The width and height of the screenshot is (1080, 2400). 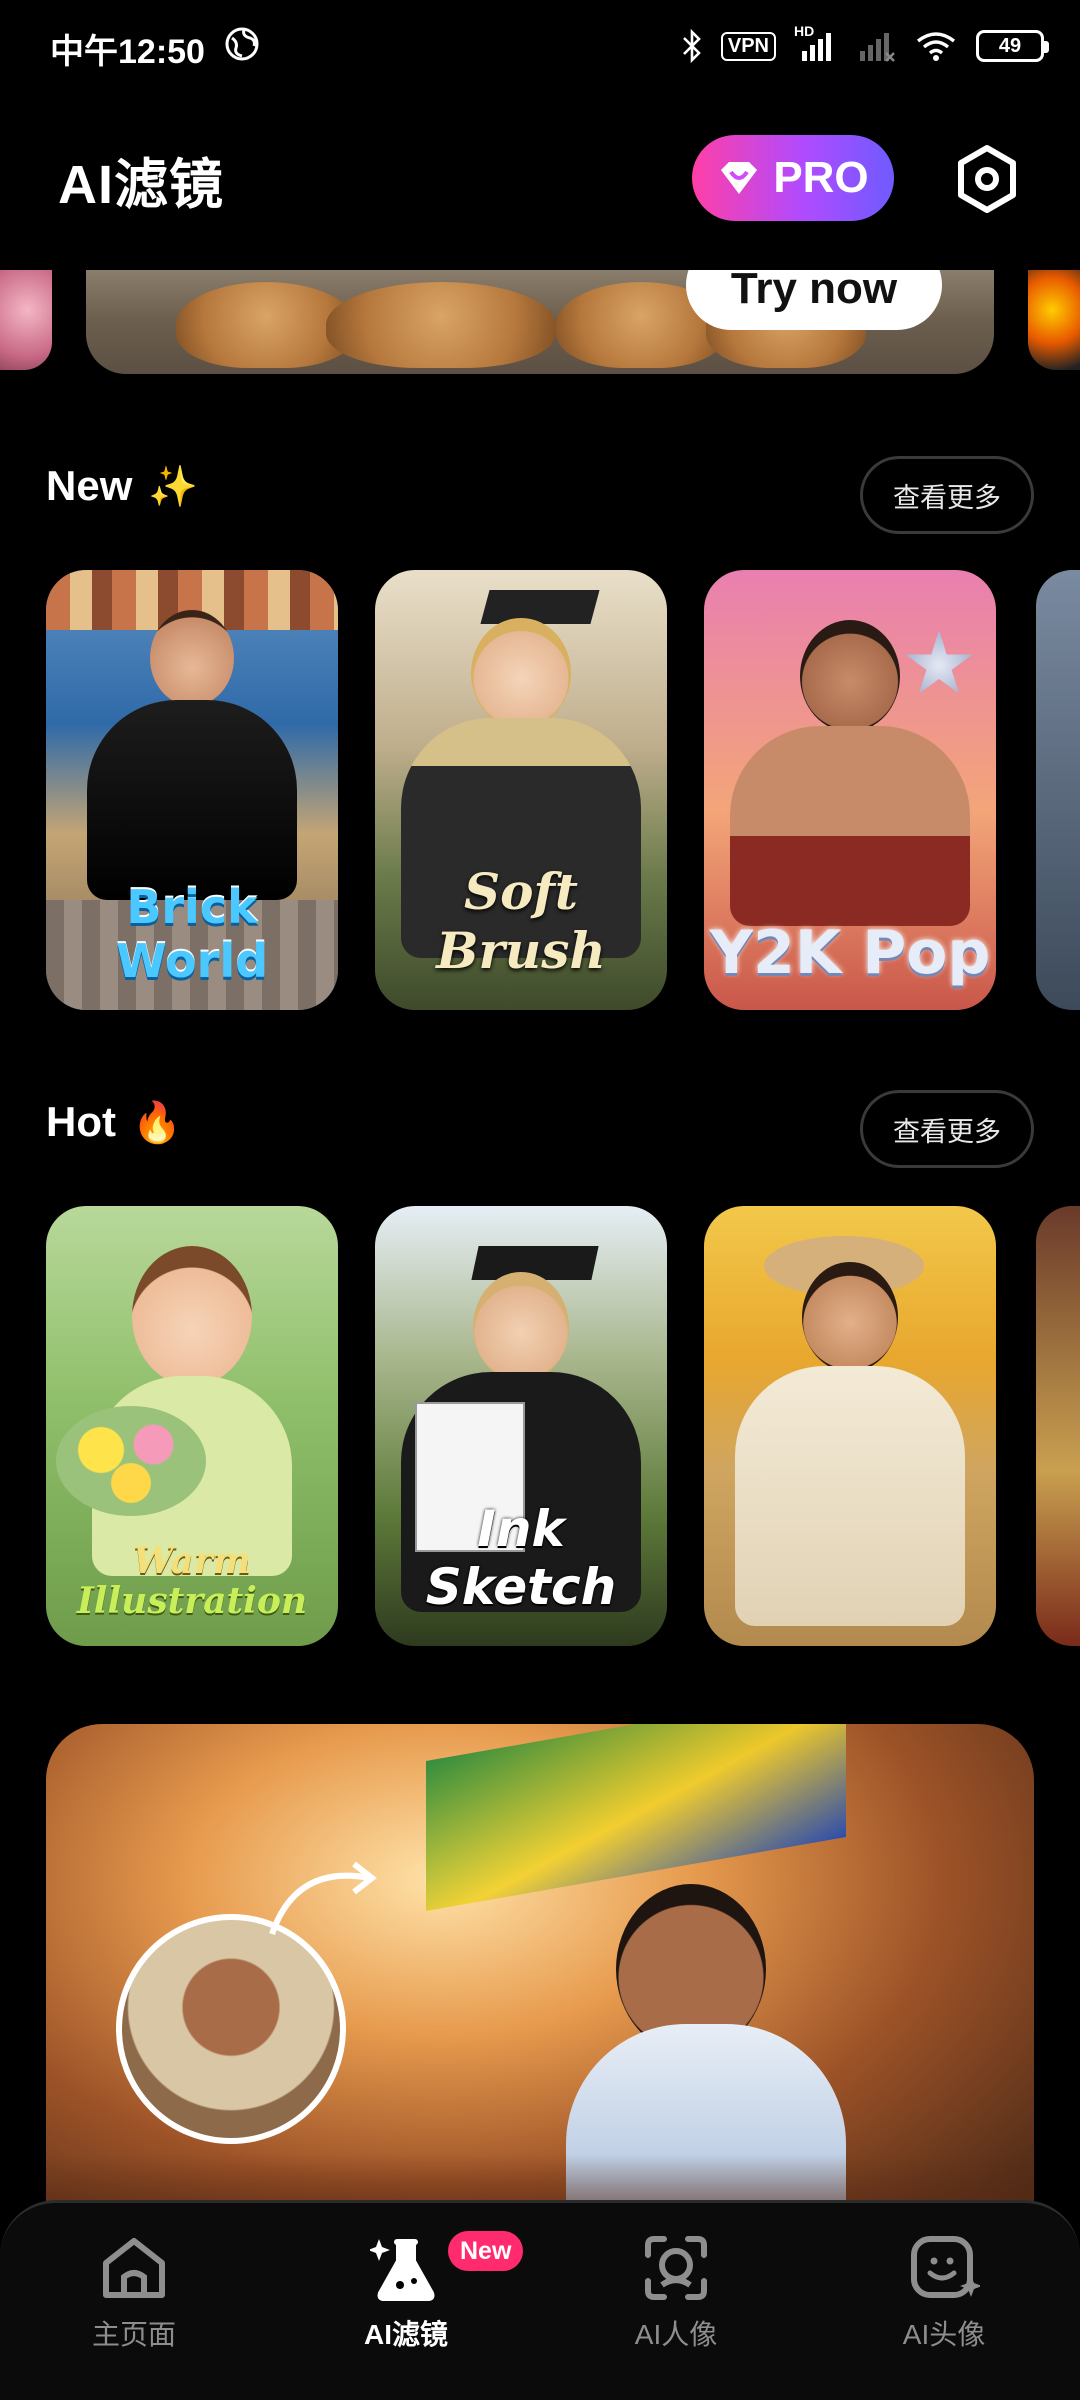 I want to click on wifi-icon, so click(x=936, y=46).